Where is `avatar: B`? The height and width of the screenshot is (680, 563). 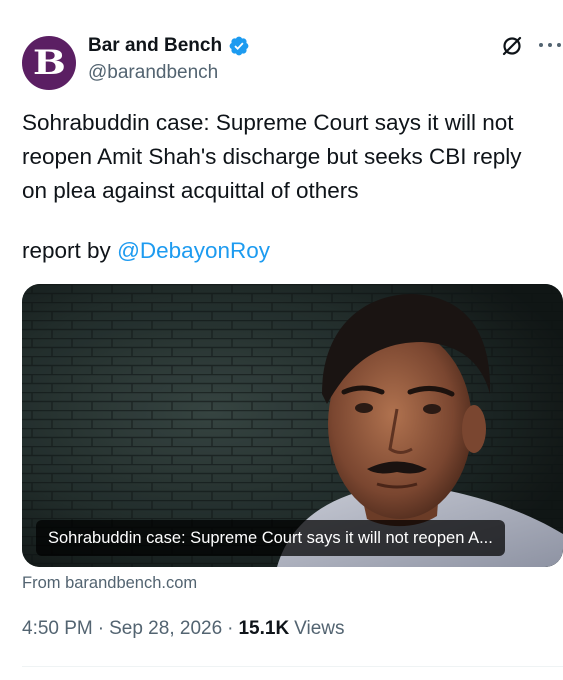
avatar: B is located at coordinates (49, 63).